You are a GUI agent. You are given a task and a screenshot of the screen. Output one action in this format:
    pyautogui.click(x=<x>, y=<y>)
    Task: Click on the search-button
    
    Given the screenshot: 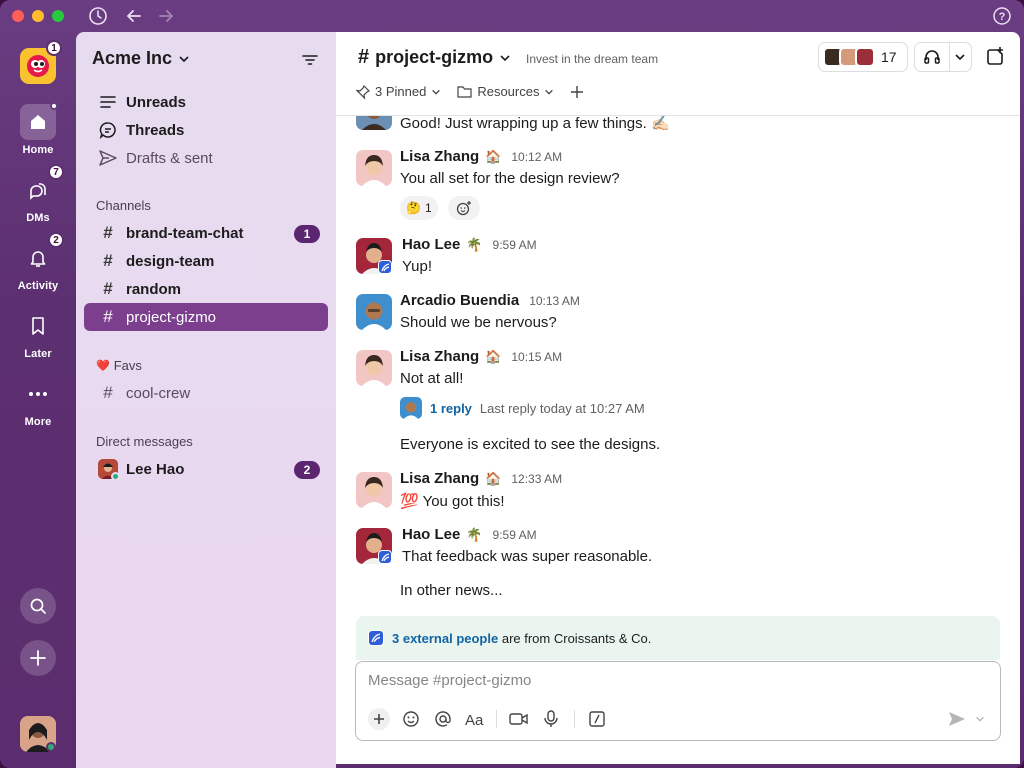 What is the action you would take?
    pyautogui.click(x=38, y=606)
    